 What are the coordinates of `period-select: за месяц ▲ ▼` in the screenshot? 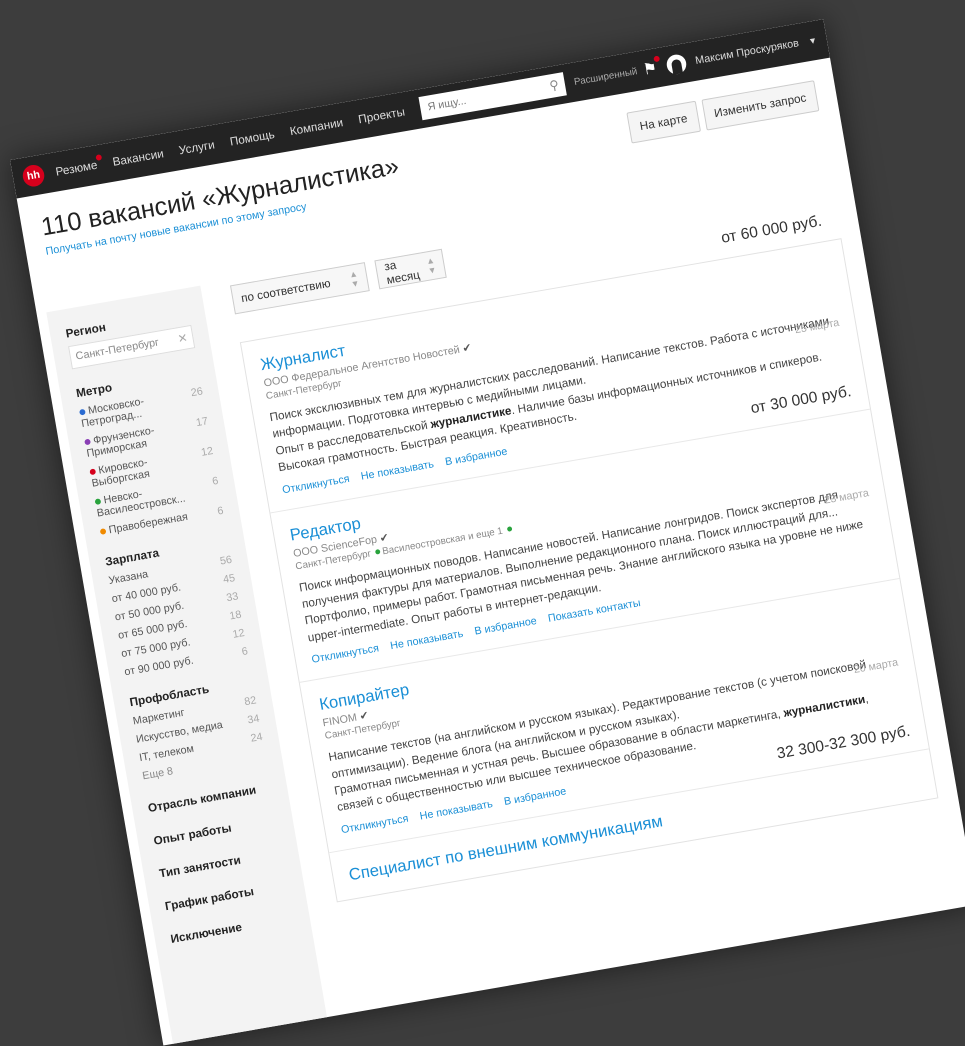 It's located at (410, 269).